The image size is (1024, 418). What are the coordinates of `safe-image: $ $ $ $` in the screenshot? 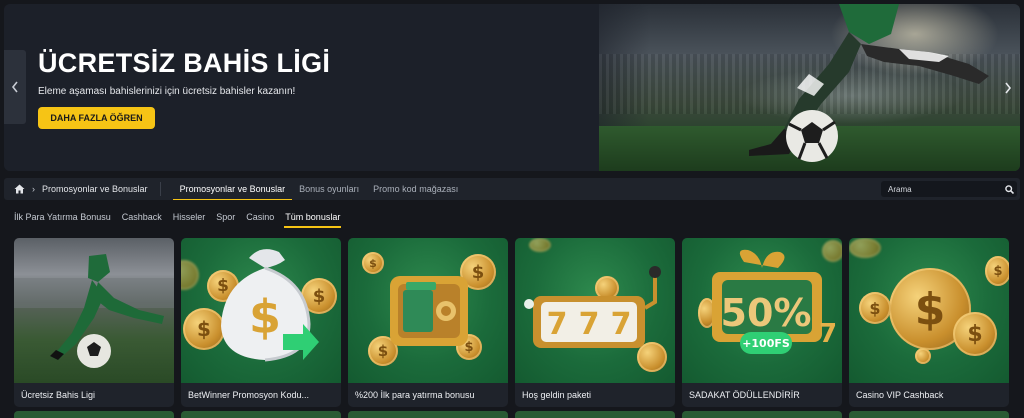 It's located at (428, 310).